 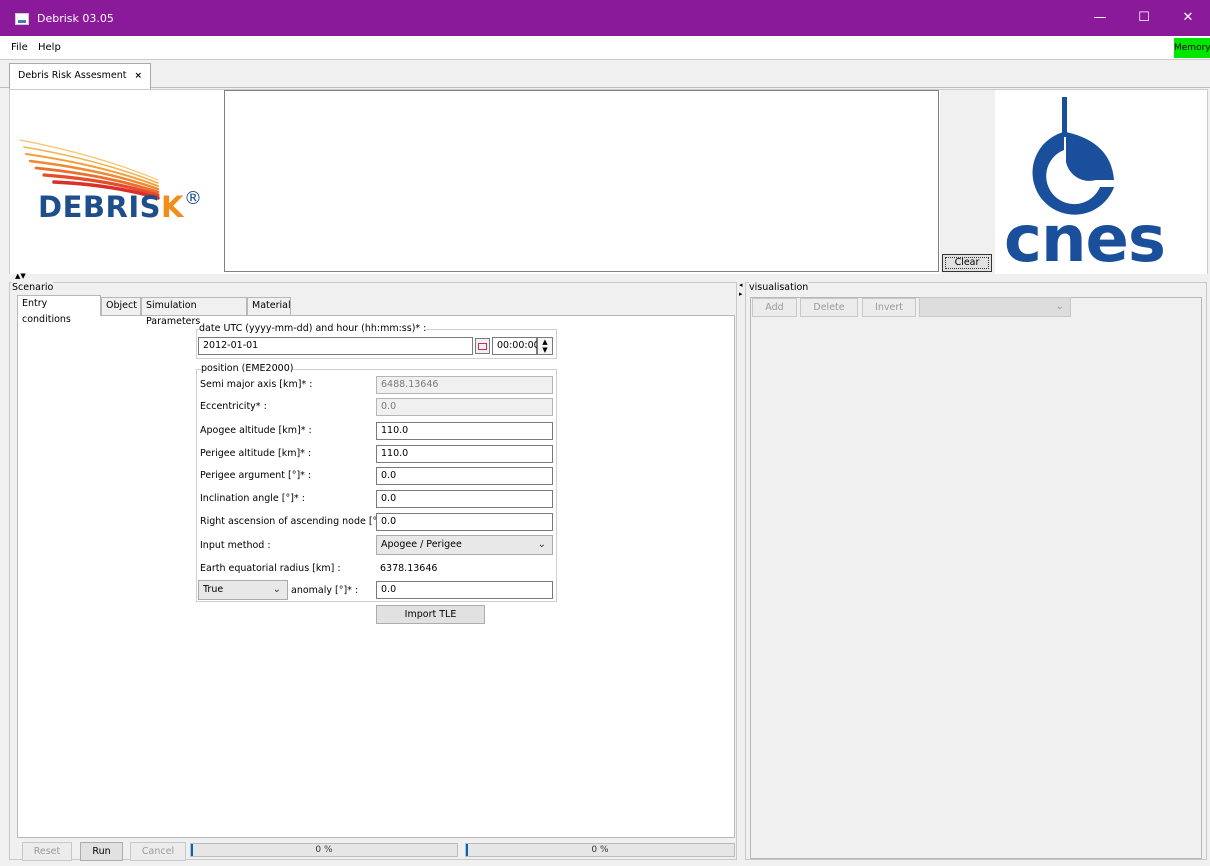 I want to click on earth-radius-value: 6378.13646, so click(x=409, y=568).